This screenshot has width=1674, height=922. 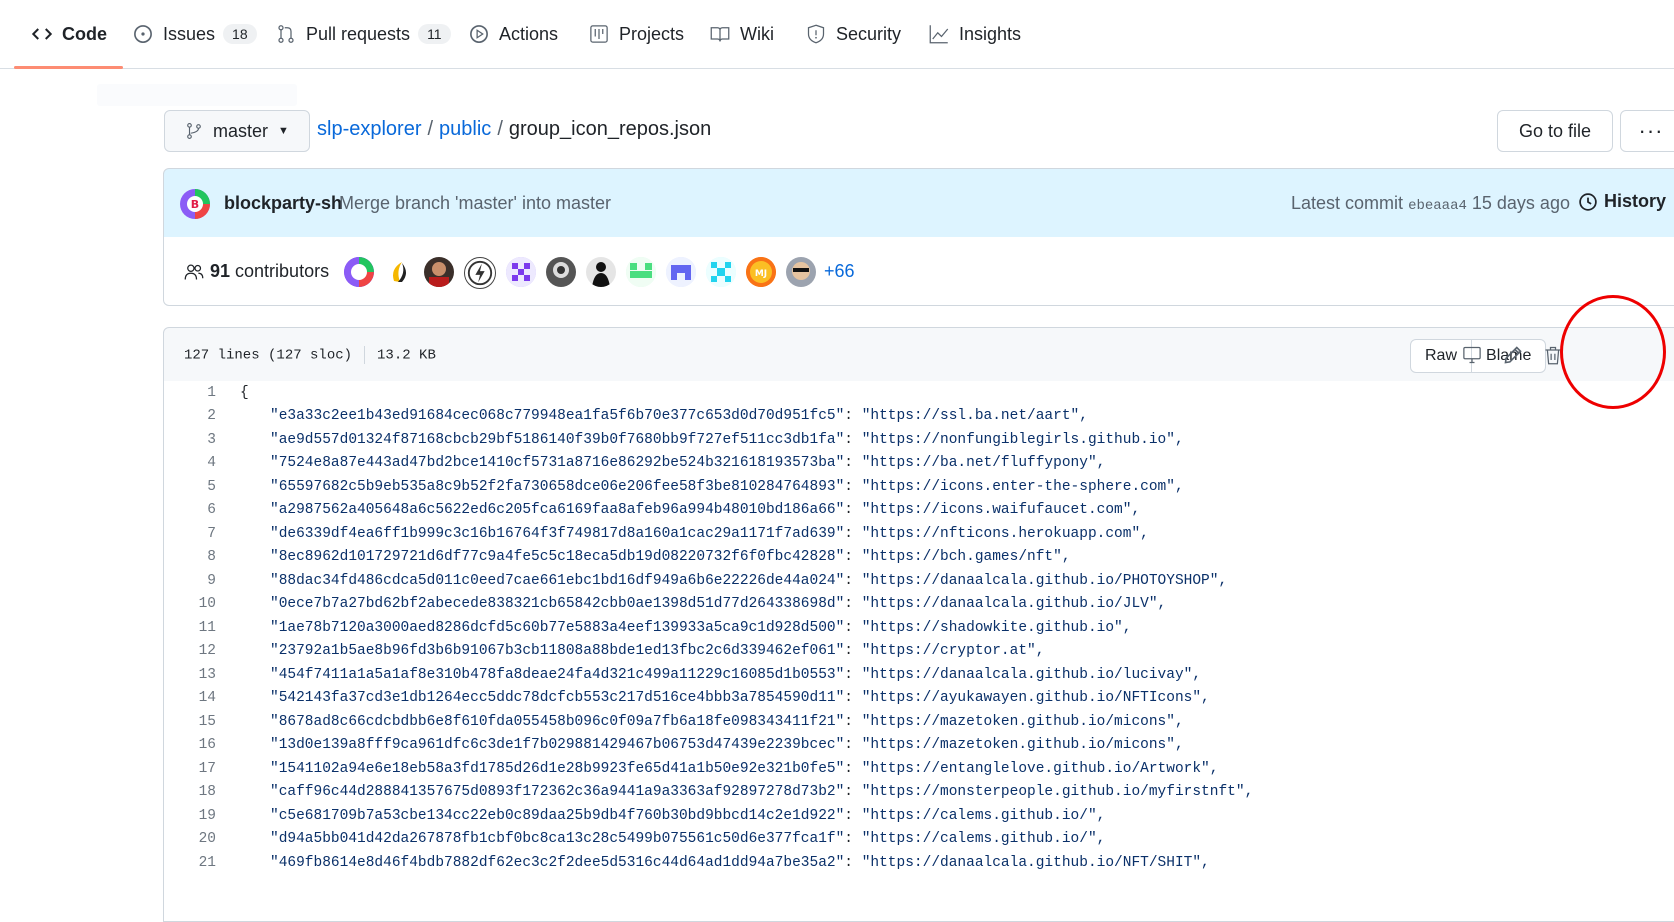 What do you see at coordinates (190, 393) in the screenshot?
I see `line-number: 1` at bounding box center [190, 393].